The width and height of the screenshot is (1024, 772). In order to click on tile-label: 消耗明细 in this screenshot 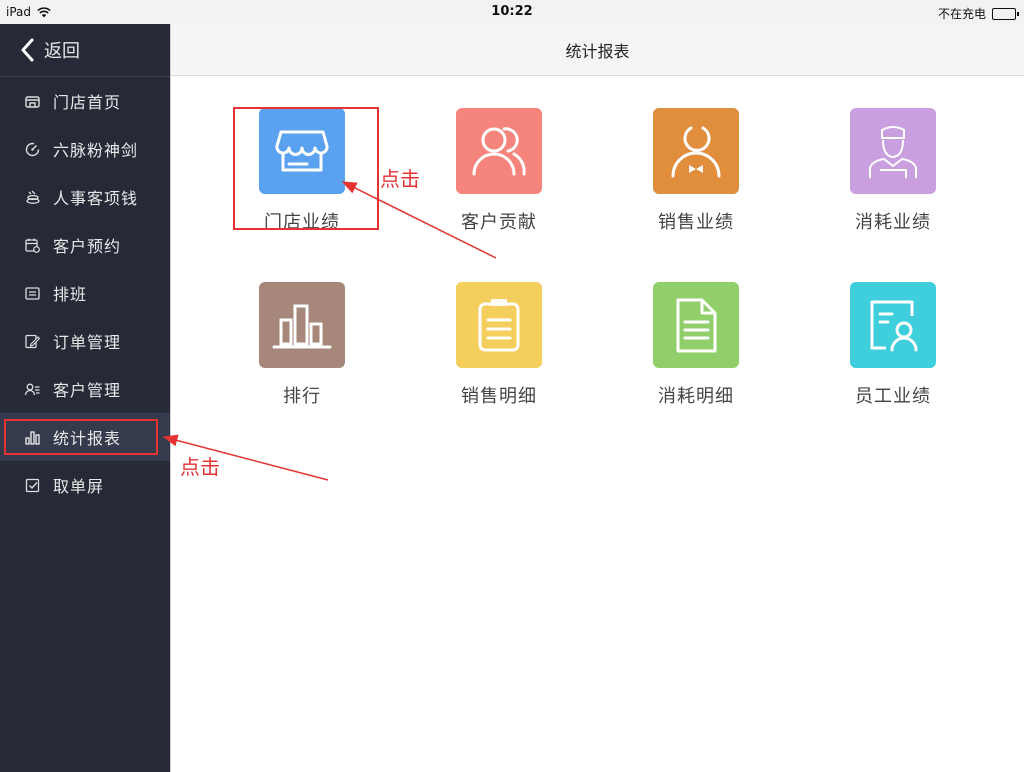, I will do `click(696, 396)`.